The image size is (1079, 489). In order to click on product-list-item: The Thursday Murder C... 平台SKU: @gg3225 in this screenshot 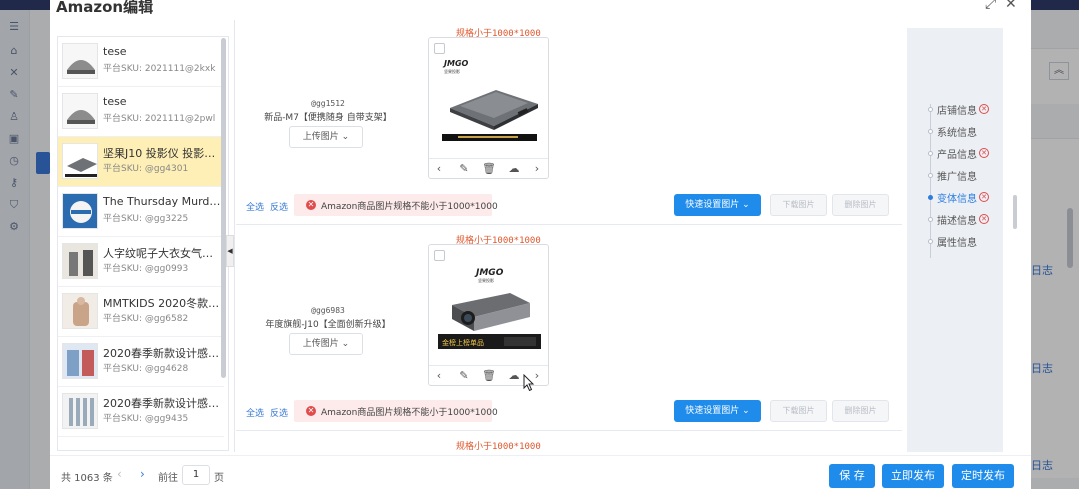, I will do `click(141, 212)`.